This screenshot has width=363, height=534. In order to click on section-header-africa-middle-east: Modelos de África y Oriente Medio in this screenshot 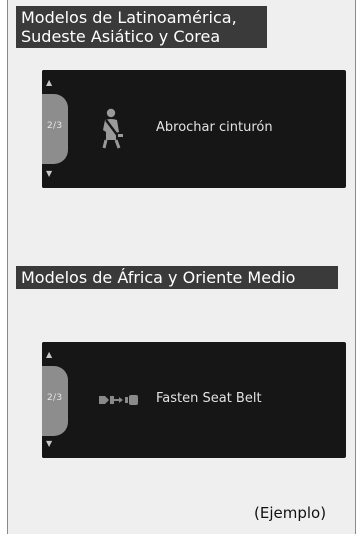, I will do `click(177, 277)`.